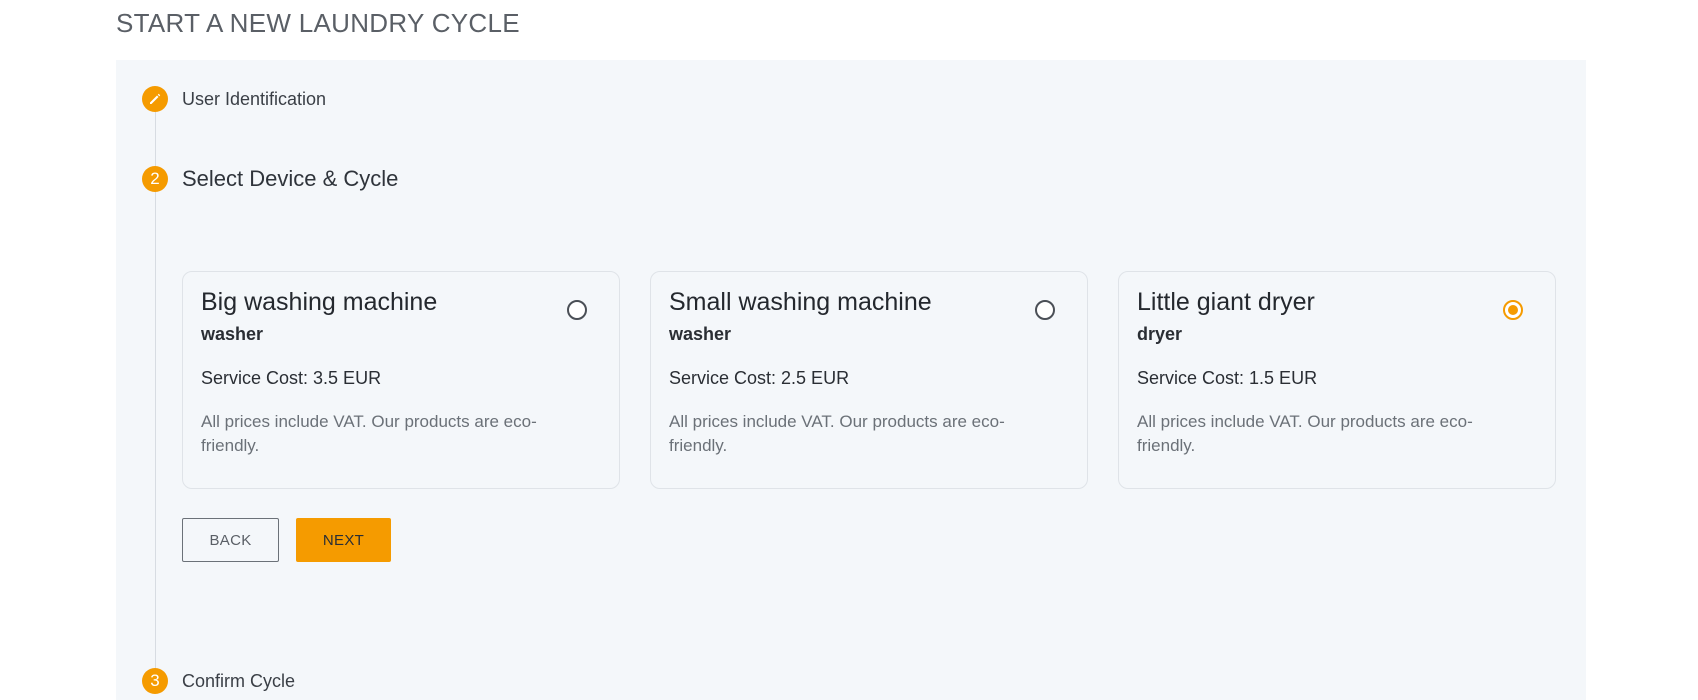 The width and height of the screenshot is (1698, 700). I want to click on page-title: START A NEW LAUNDRY CYCLE, so click(318, 23).